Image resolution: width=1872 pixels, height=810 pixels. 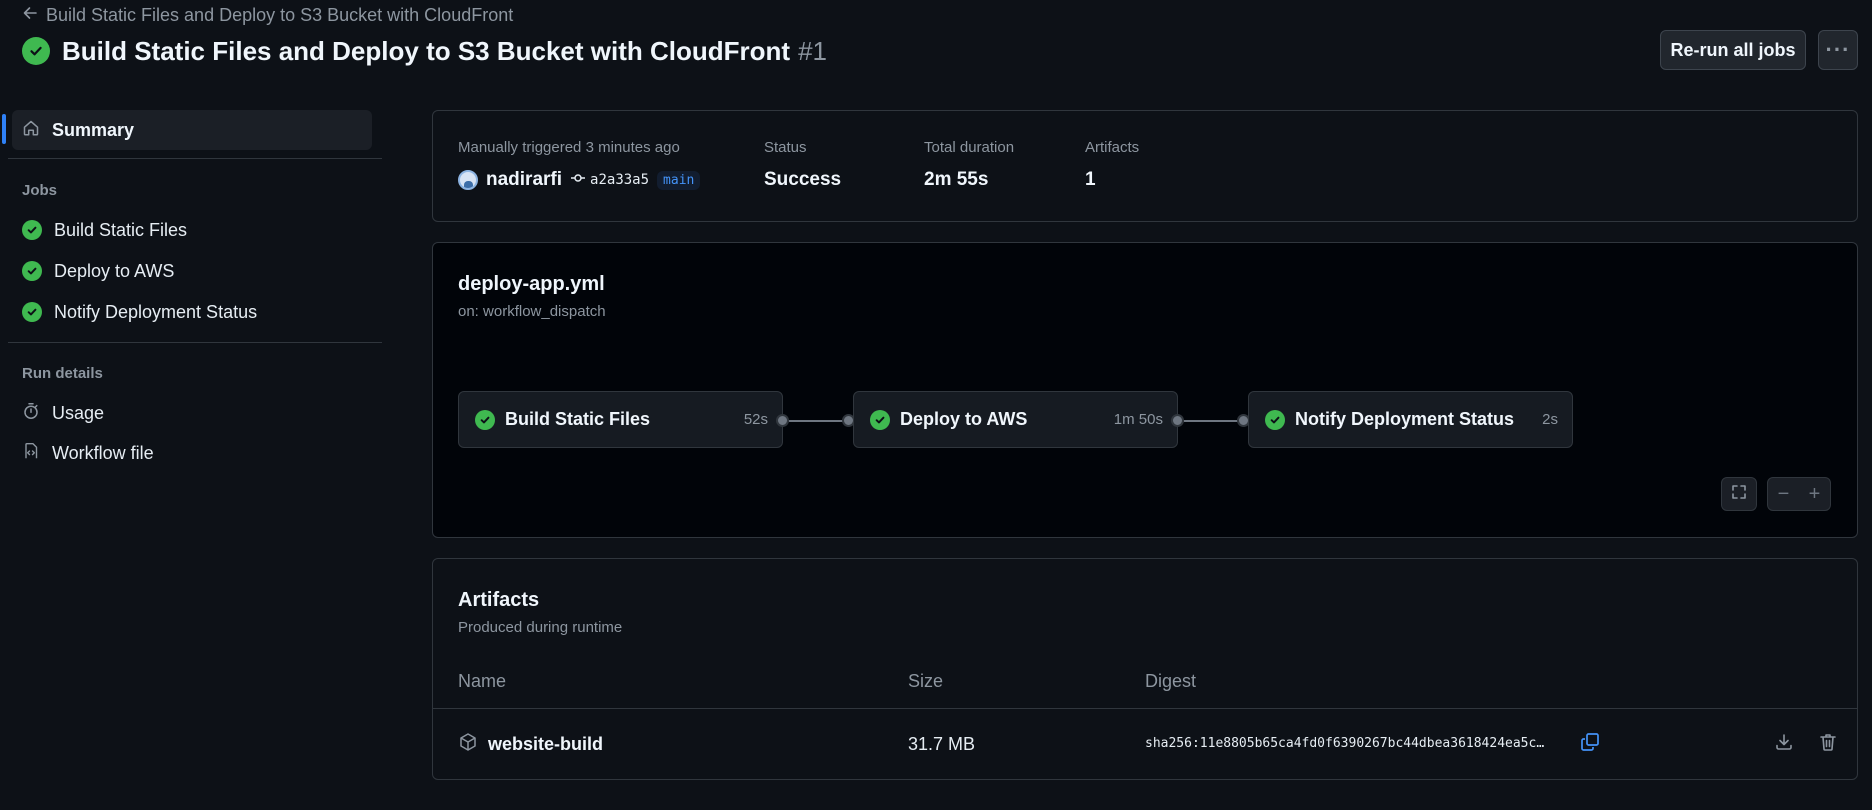 I want to click on commit-link: a2a33a5, so click(x=609, y=180).